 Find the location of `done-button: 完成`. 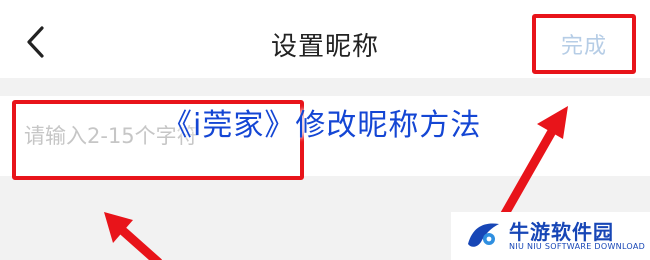

done-button: 完成 is located at coordinates (584, 44).